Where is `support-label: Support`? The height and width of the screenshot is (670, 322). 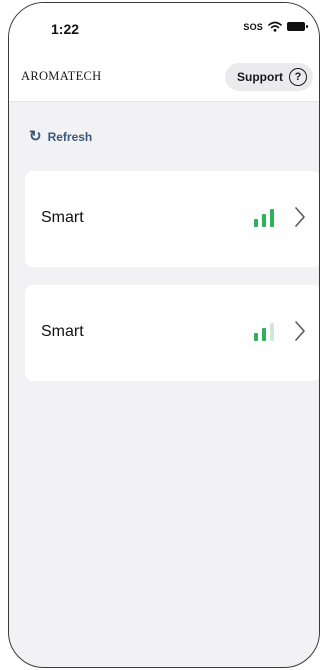
support-label: Support is located at coordinates (260, 77).